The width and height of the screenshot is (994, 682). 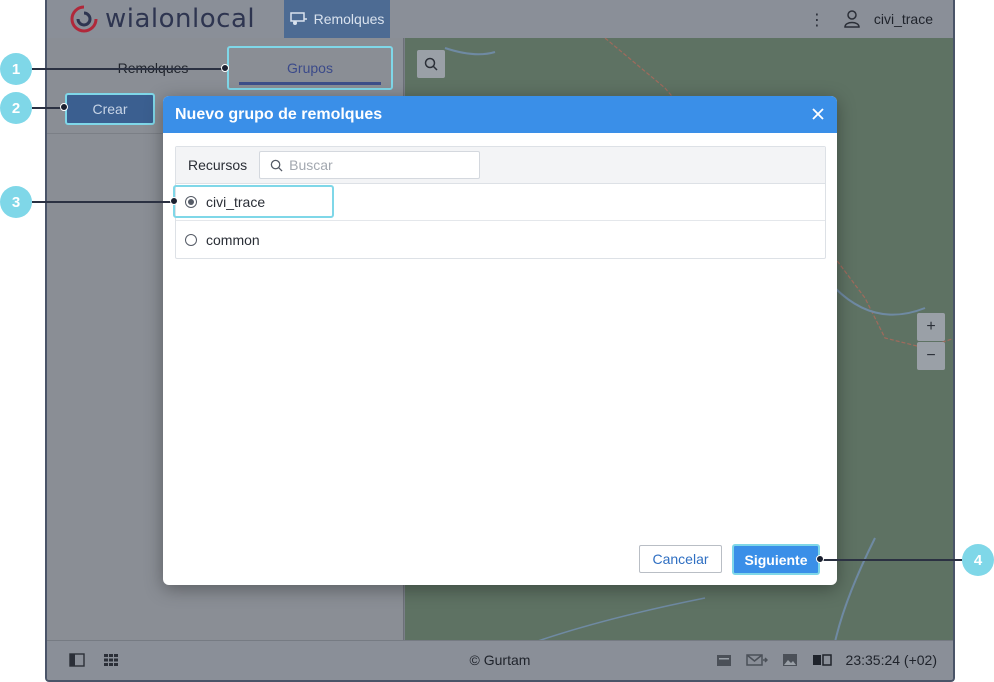 I want to click on search-box, so click(x=370, y=165).